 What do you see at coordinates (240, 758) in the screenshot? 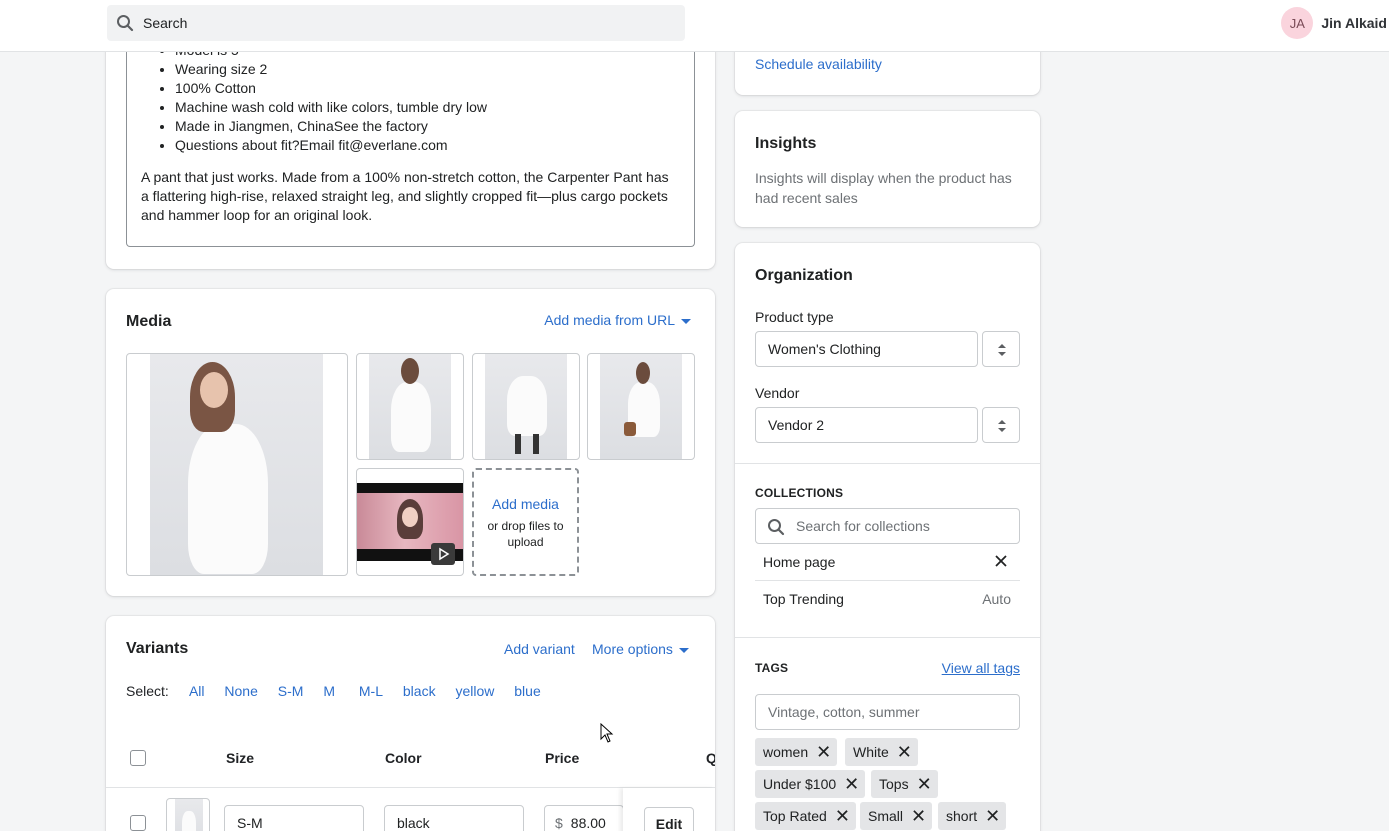
I see `column-size: Size` at bounding box center [240, 758].